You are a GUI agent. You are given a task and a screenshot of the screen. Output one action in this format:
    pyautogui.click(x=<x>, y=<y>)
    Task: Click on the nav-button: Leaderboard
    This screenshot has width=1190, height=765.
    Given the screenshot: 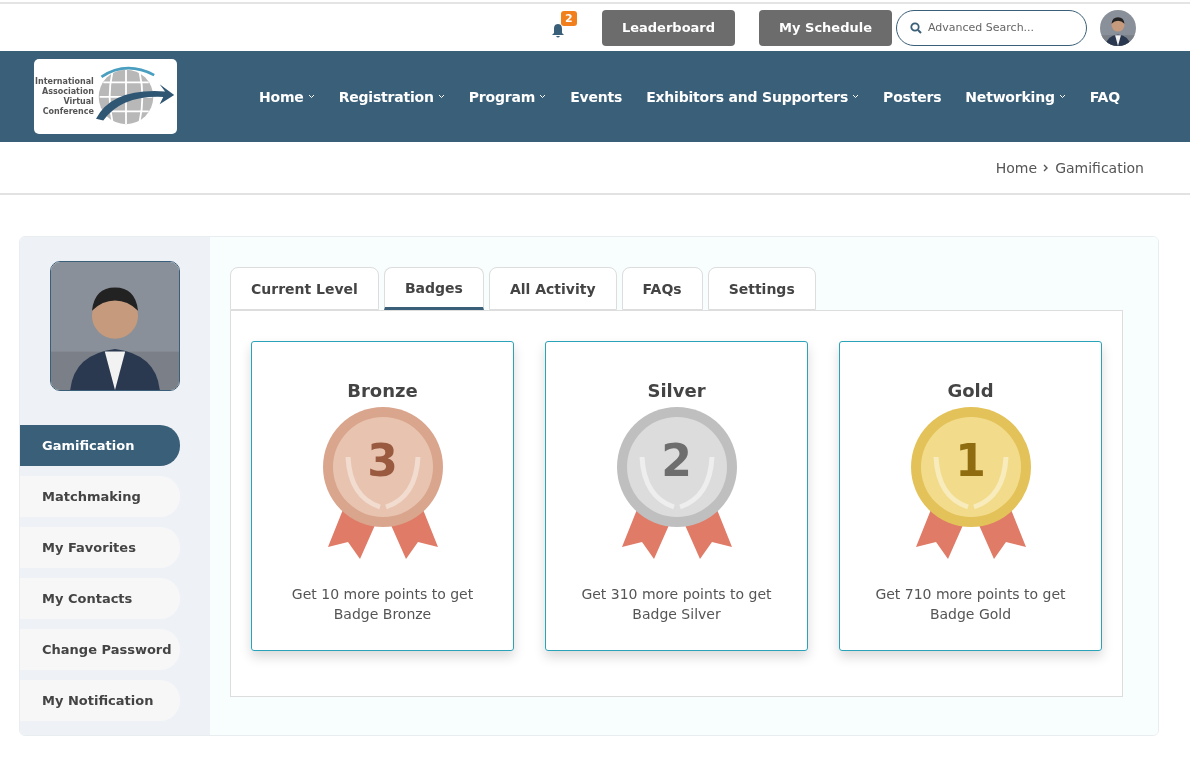 What is the action you would take?
    pyautogui.click(x=668, y=27)
    